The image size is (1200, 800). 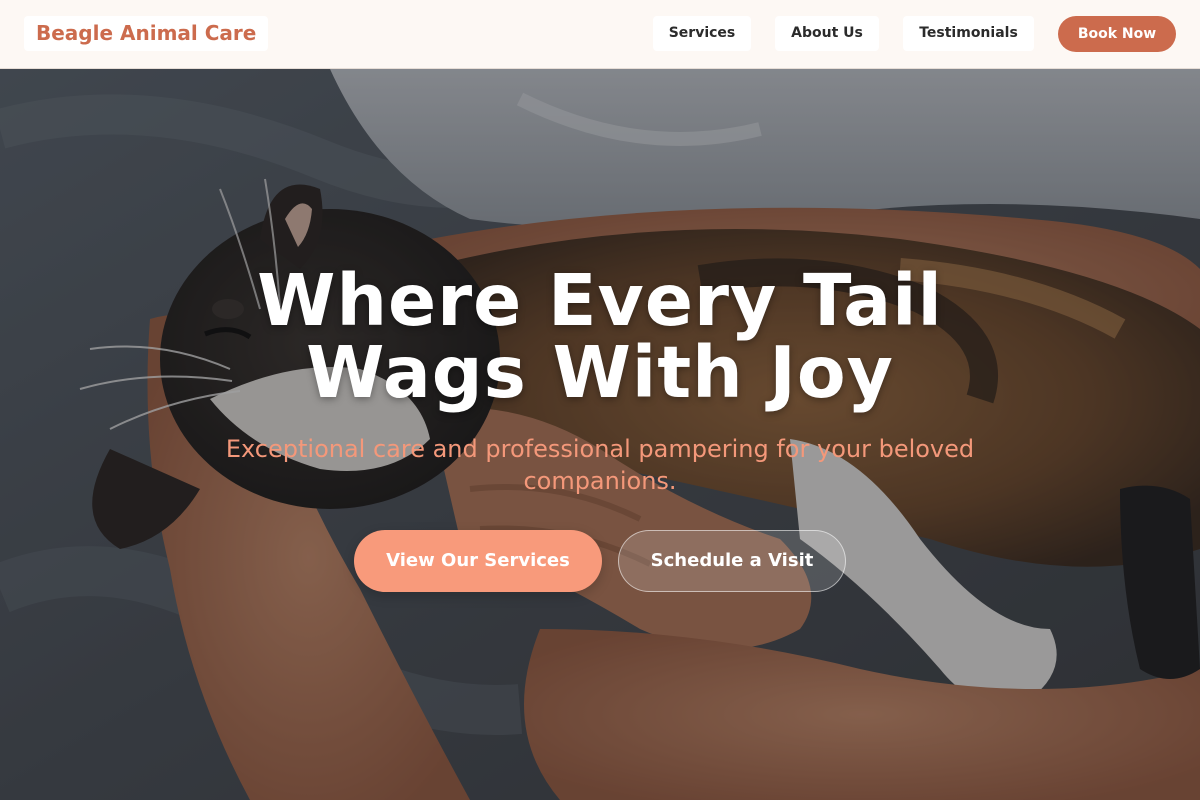 I want to click on hero-headline-line-1: Where Every Tail, so click(x=600, y=300).